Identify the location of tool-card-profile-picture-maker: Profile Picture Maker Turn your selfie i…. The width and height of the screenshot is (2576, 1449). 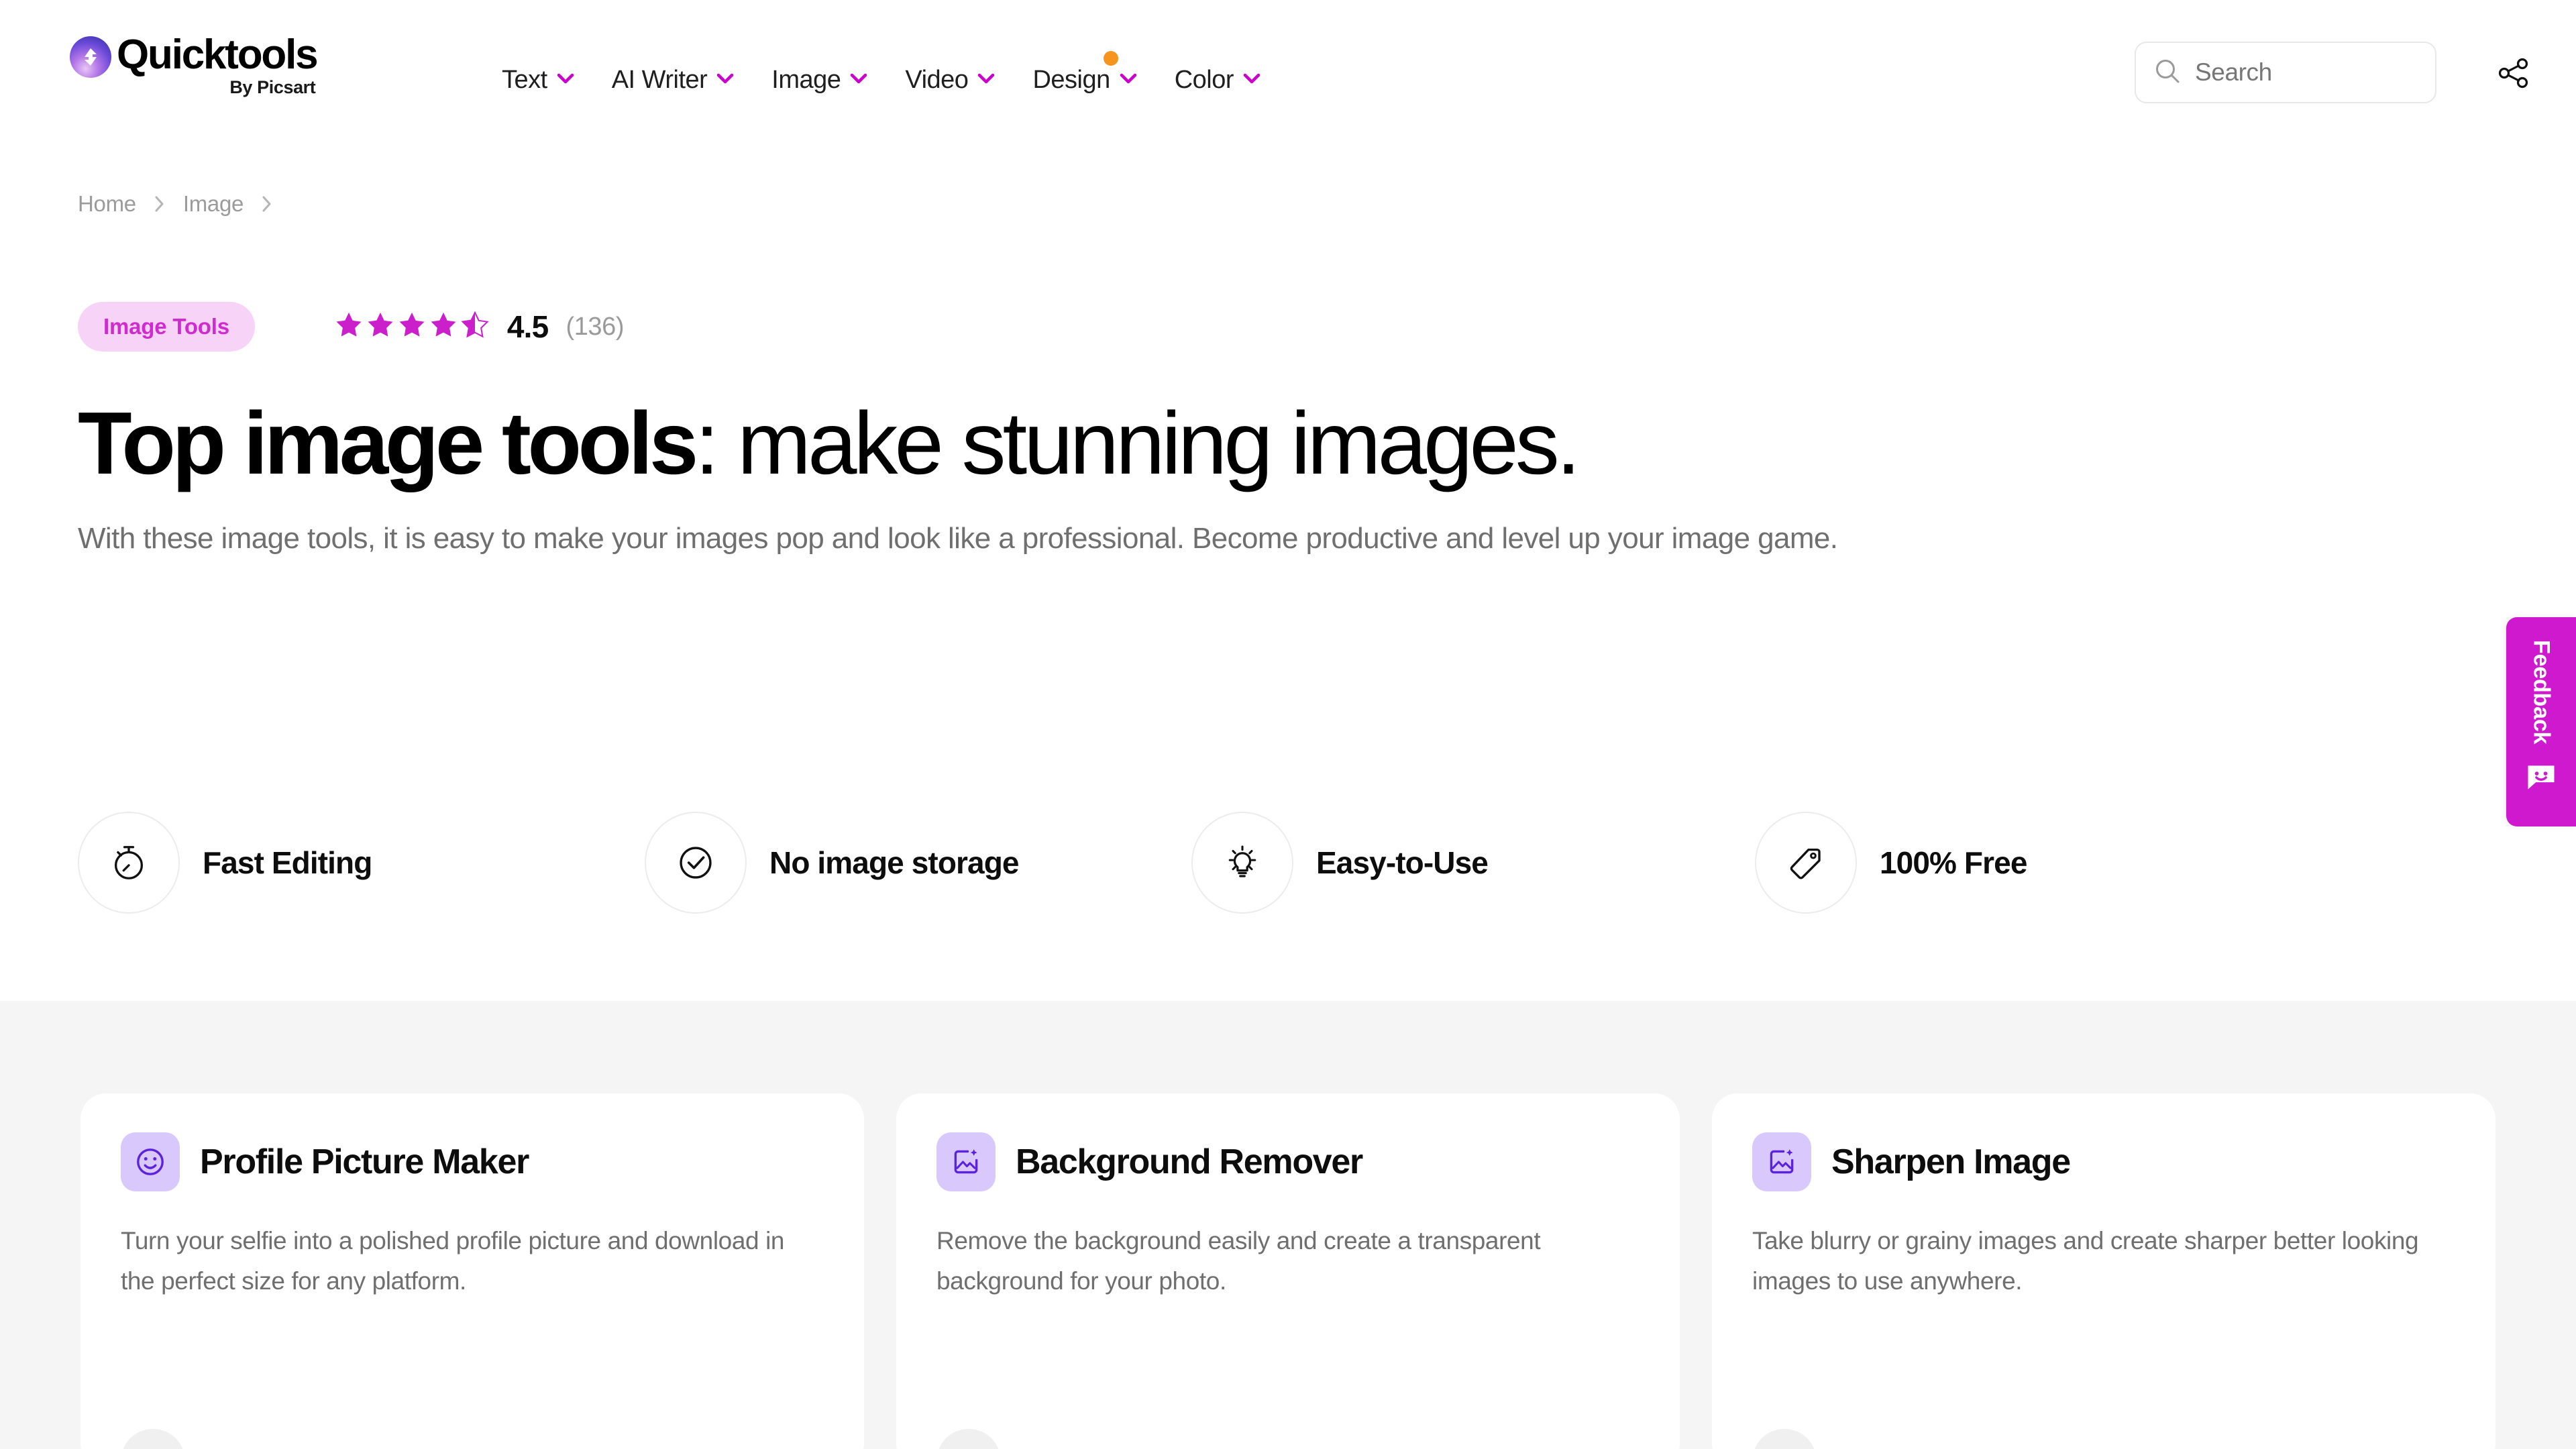
(472, 1271).